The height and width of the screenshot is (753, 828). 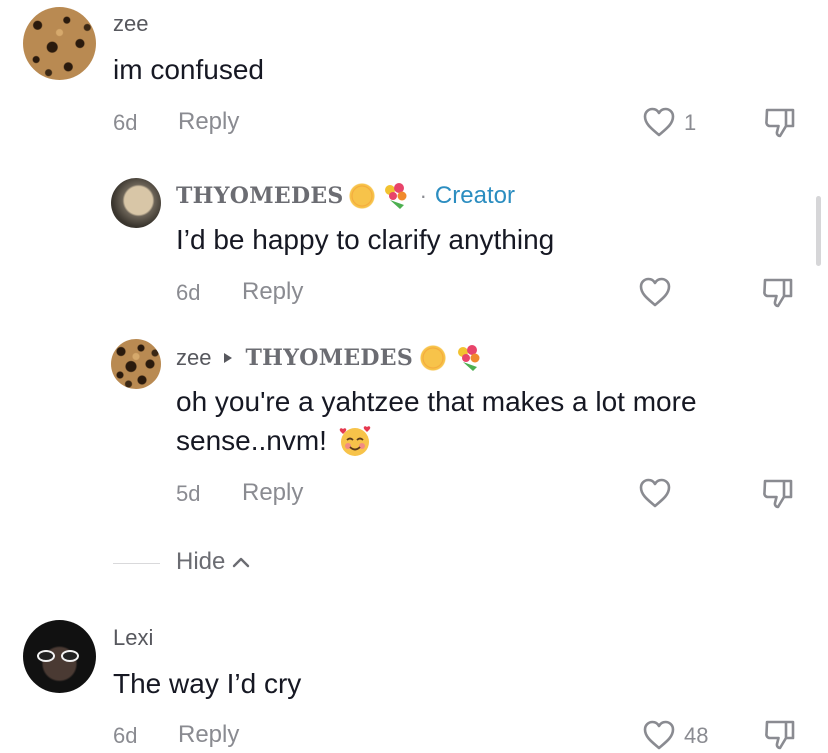 What do you see at coordinates (345, 196) in the screenshot?
I see `comment-header: THYOMEDES · Creator` at bounding box center [345, 196].